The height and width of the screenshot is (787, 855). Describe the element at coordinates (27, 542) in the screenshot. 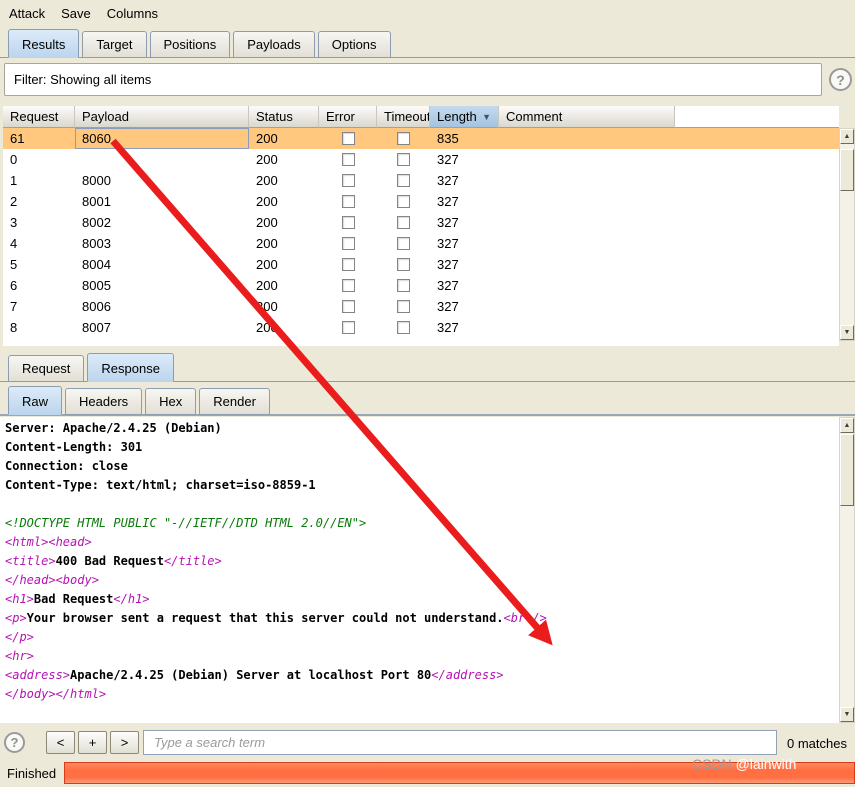

I see `response-segment-tag: <html>` at that location.